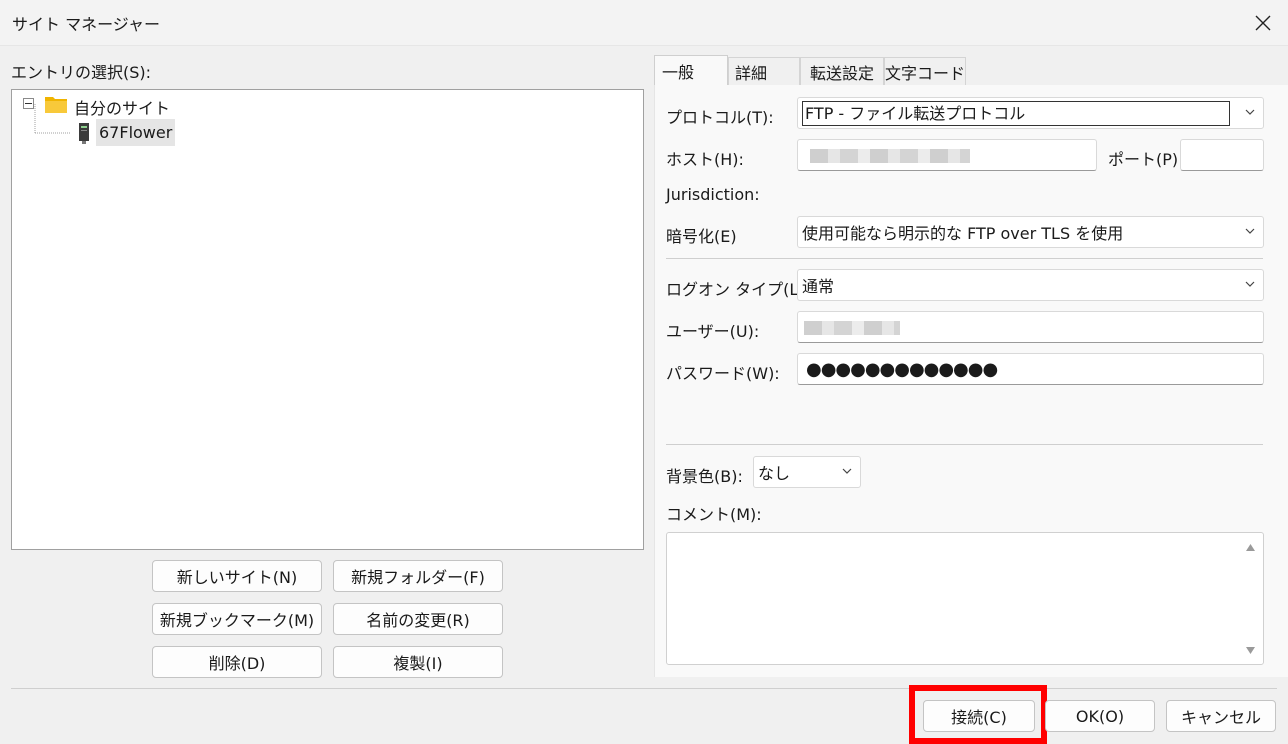 This screenshot has height=744, width=1288. I want to click on user-value-redacted, so click(852, 328).